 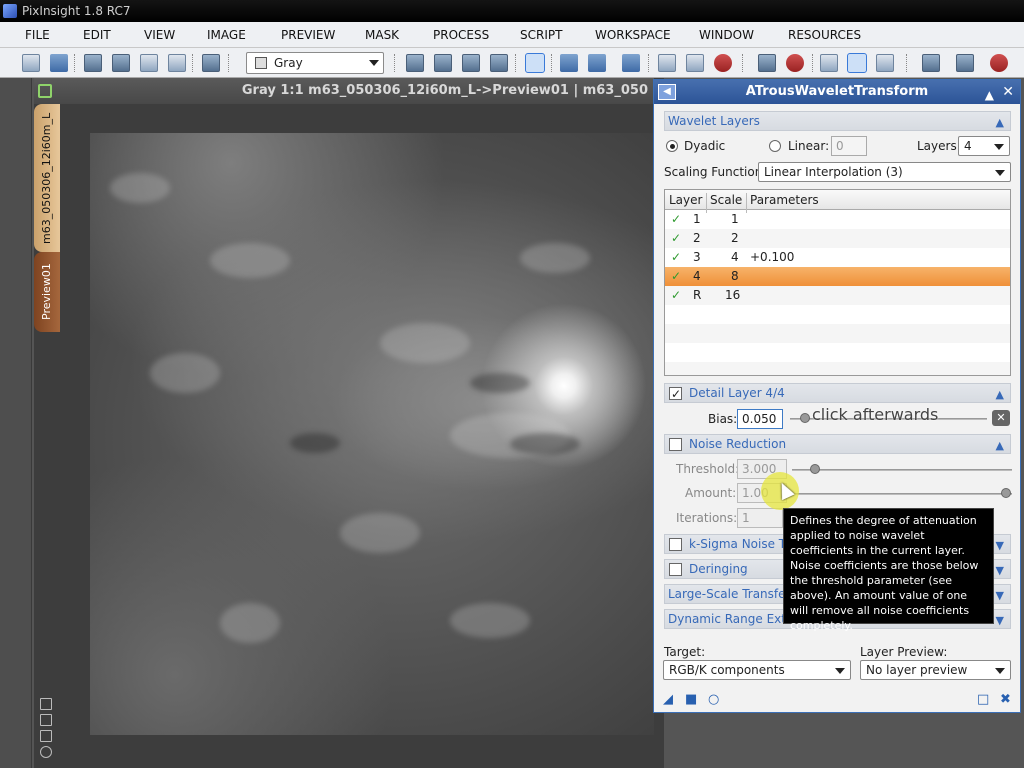 What do you see at coordinates (31, 63) in the screenshot?
I see `undo-icon` at bounding box center [31, 63].